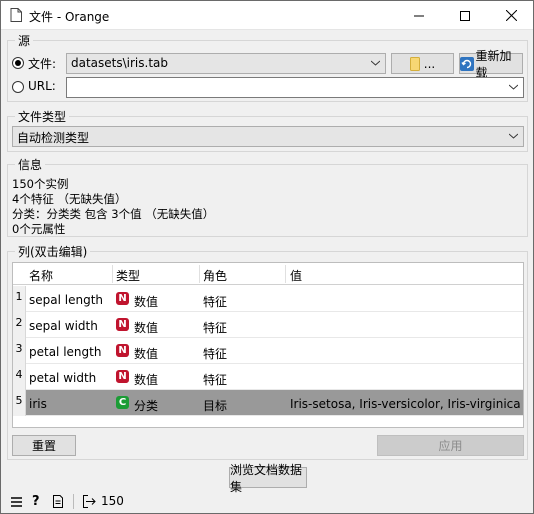 The image size is (534, 514). I want to click on status-separator, so click(73, 501).